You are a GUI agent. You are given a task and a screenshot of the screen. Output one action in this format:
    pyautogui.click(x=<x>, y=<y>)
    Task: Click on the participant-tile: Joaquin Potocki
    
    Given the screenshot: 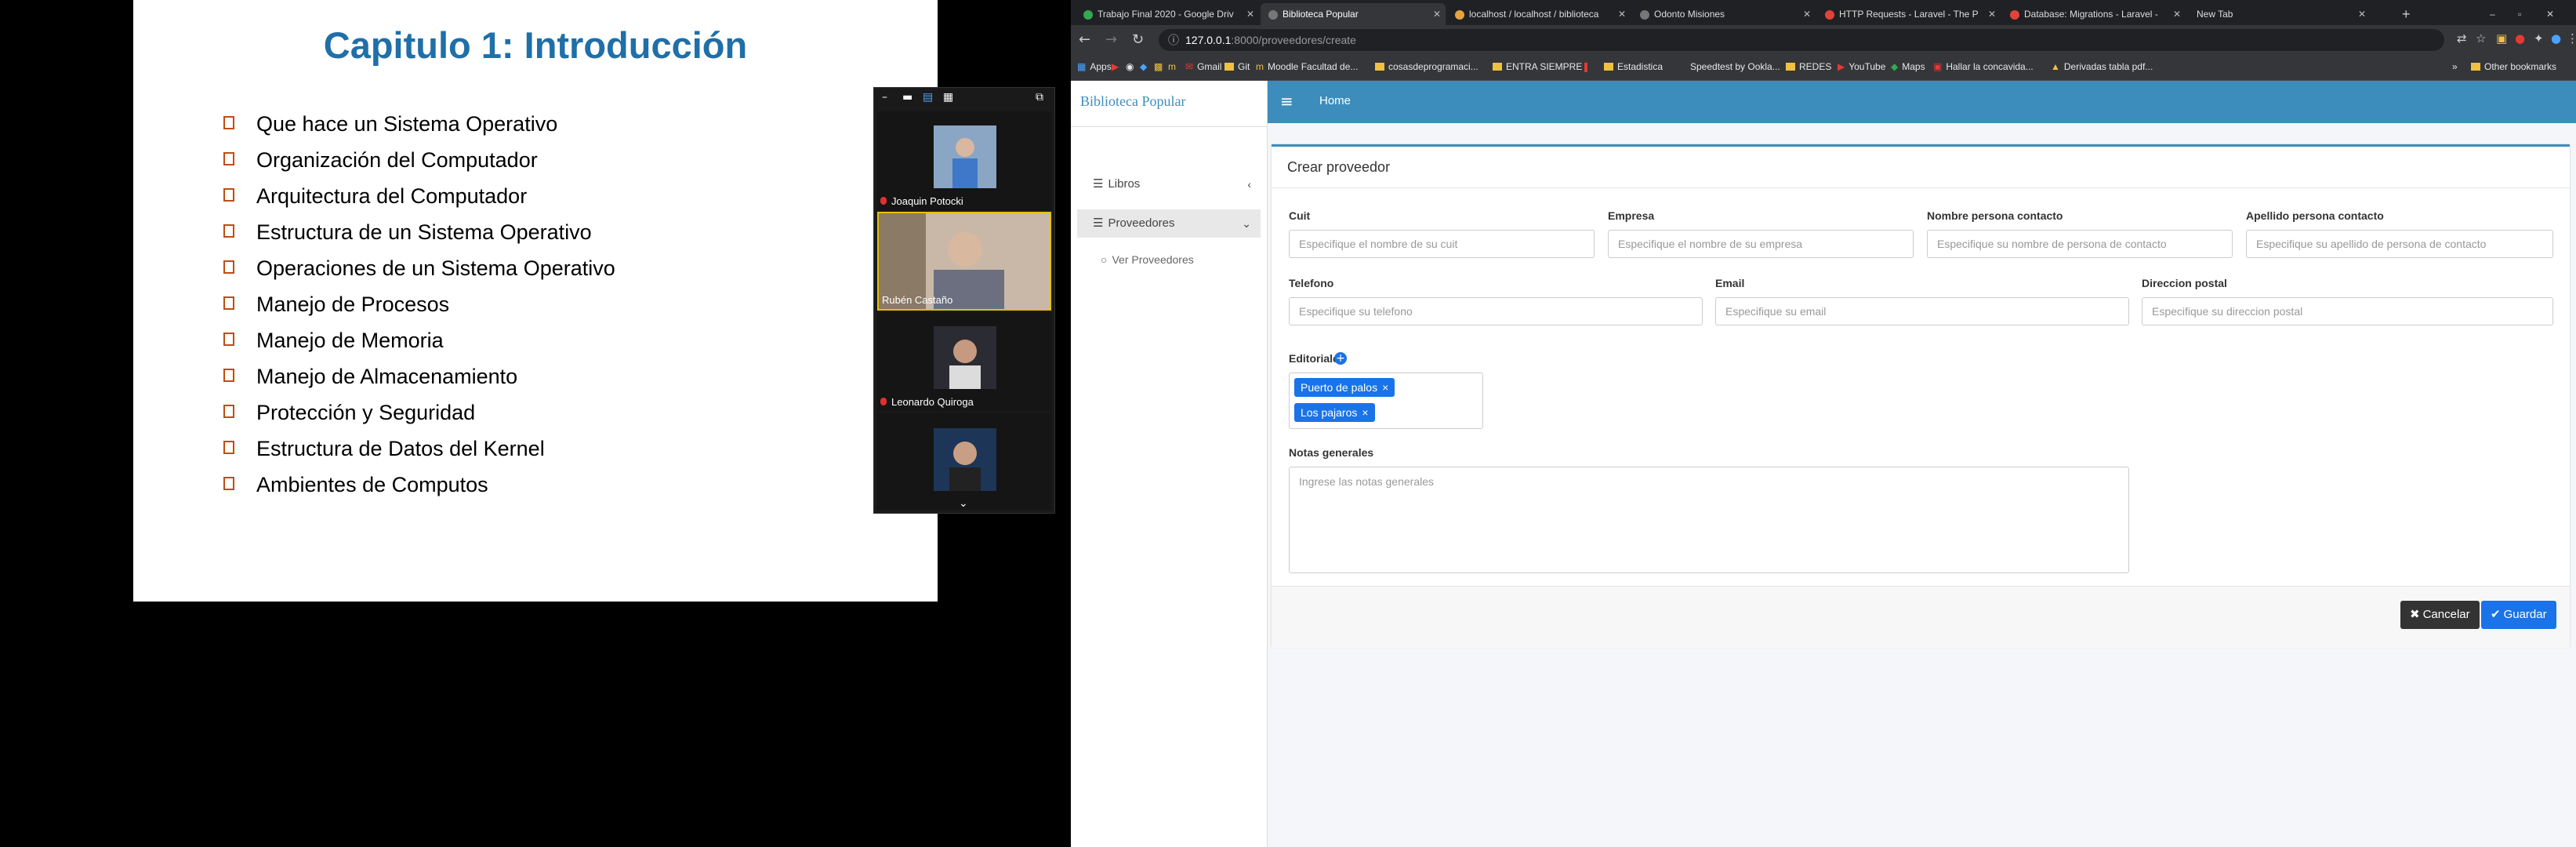 What is the action you would take?
    pyautogui.click(x=964, y=160)
    